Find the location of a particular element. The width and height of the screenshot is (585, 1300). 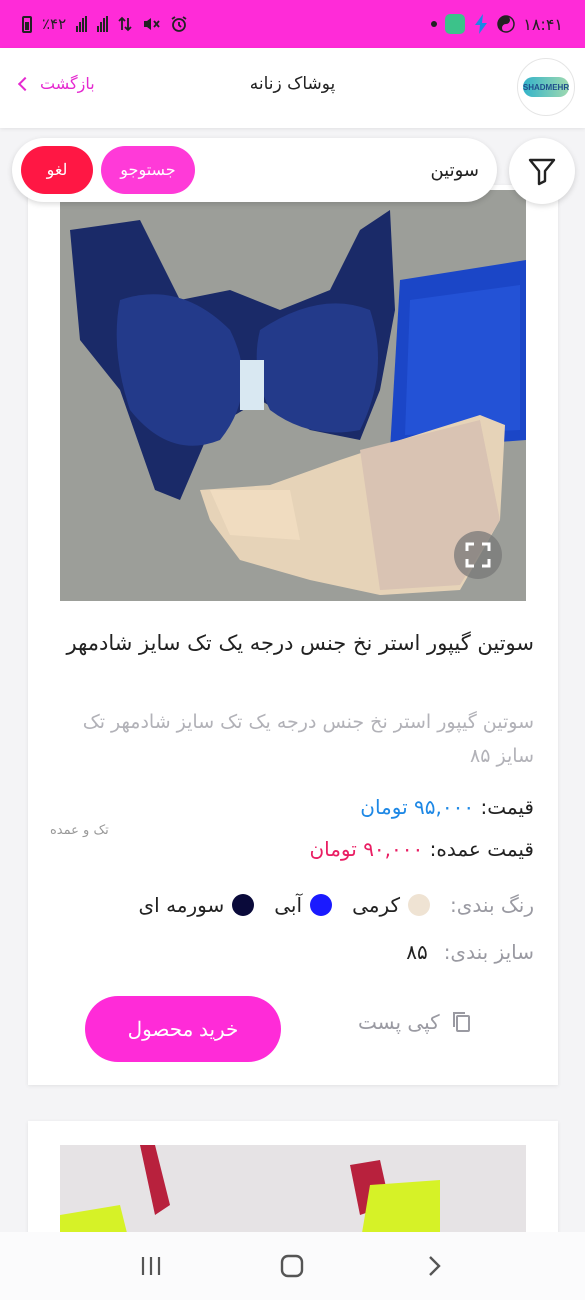

search-button: جستوجو is located at coordinates (148, 170).